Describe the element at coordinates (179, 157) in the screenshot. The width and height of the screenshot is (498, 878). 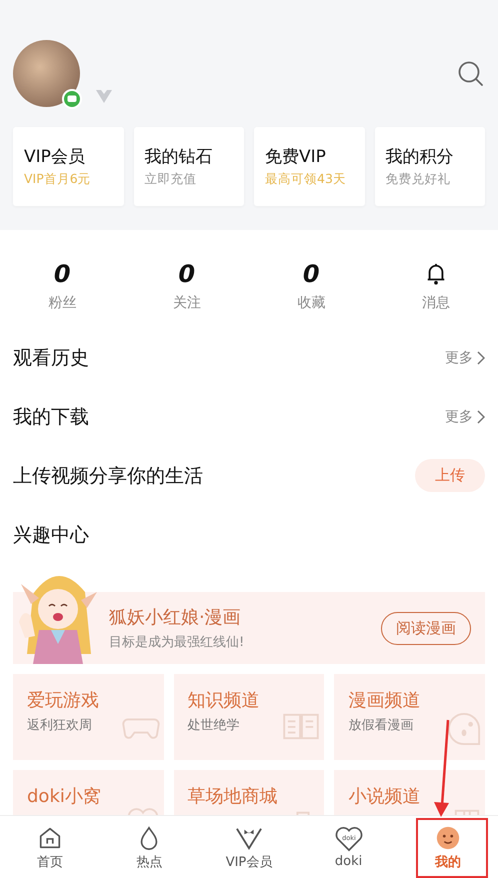
I see `card-title: 我的钻石` at that location.